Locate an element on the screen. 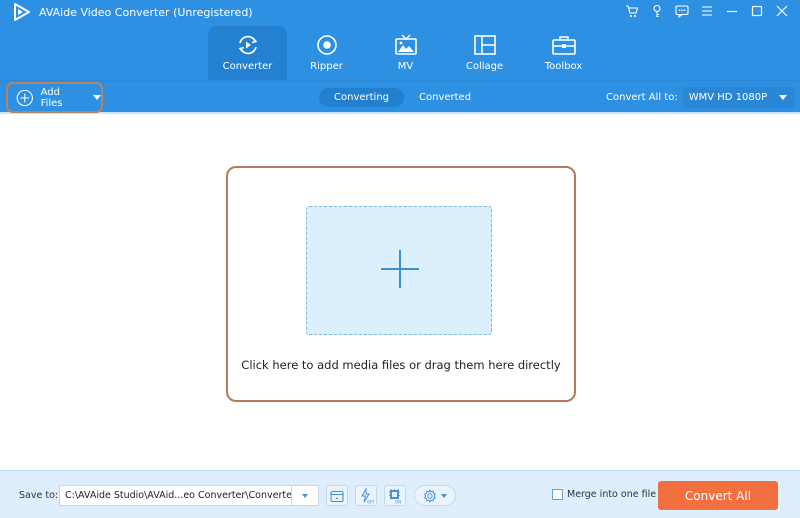  menu-button is located at coordinates (706, 11).